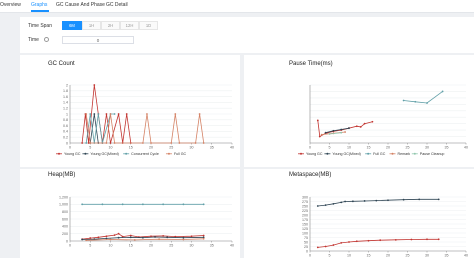  Describe the element at coordinates (40, 11) in the screenshot. I see `active-tab-indicator` at that location.